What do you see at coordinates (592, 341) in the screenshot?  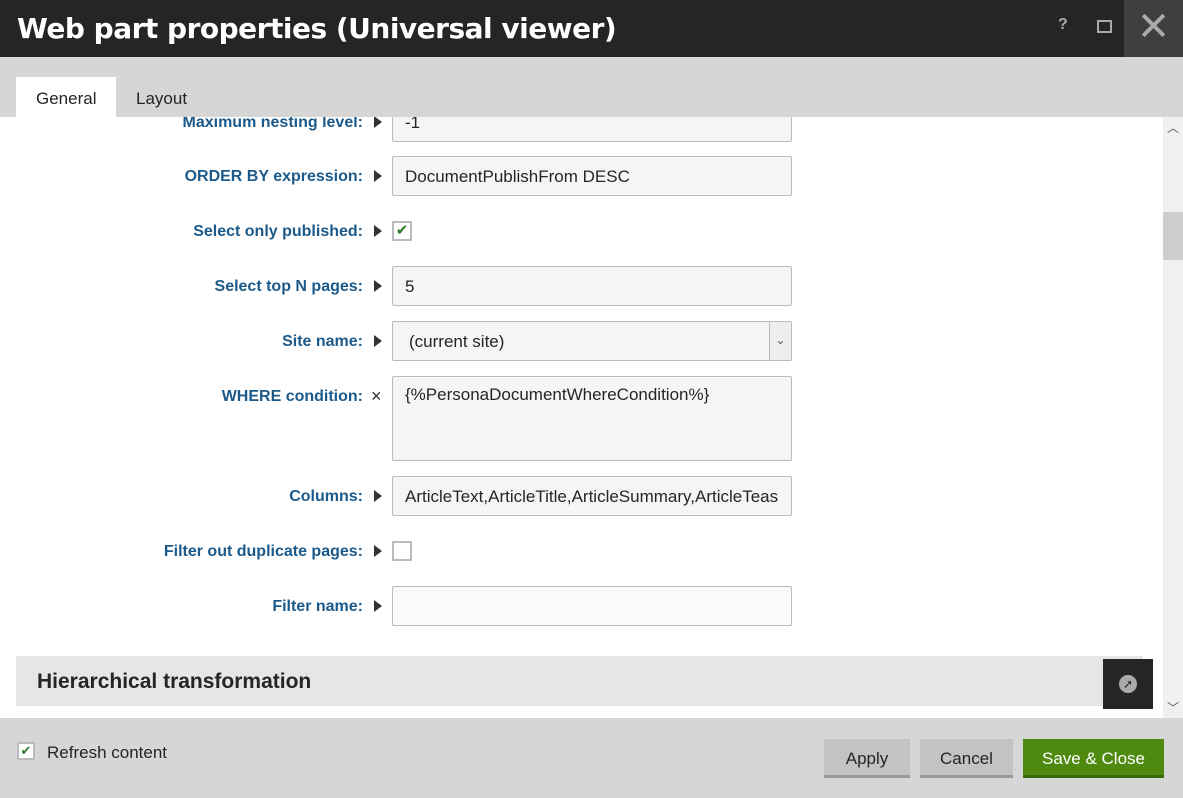 I see `site-name-select: (current site) ⌄` at bounding box center [592, 341].